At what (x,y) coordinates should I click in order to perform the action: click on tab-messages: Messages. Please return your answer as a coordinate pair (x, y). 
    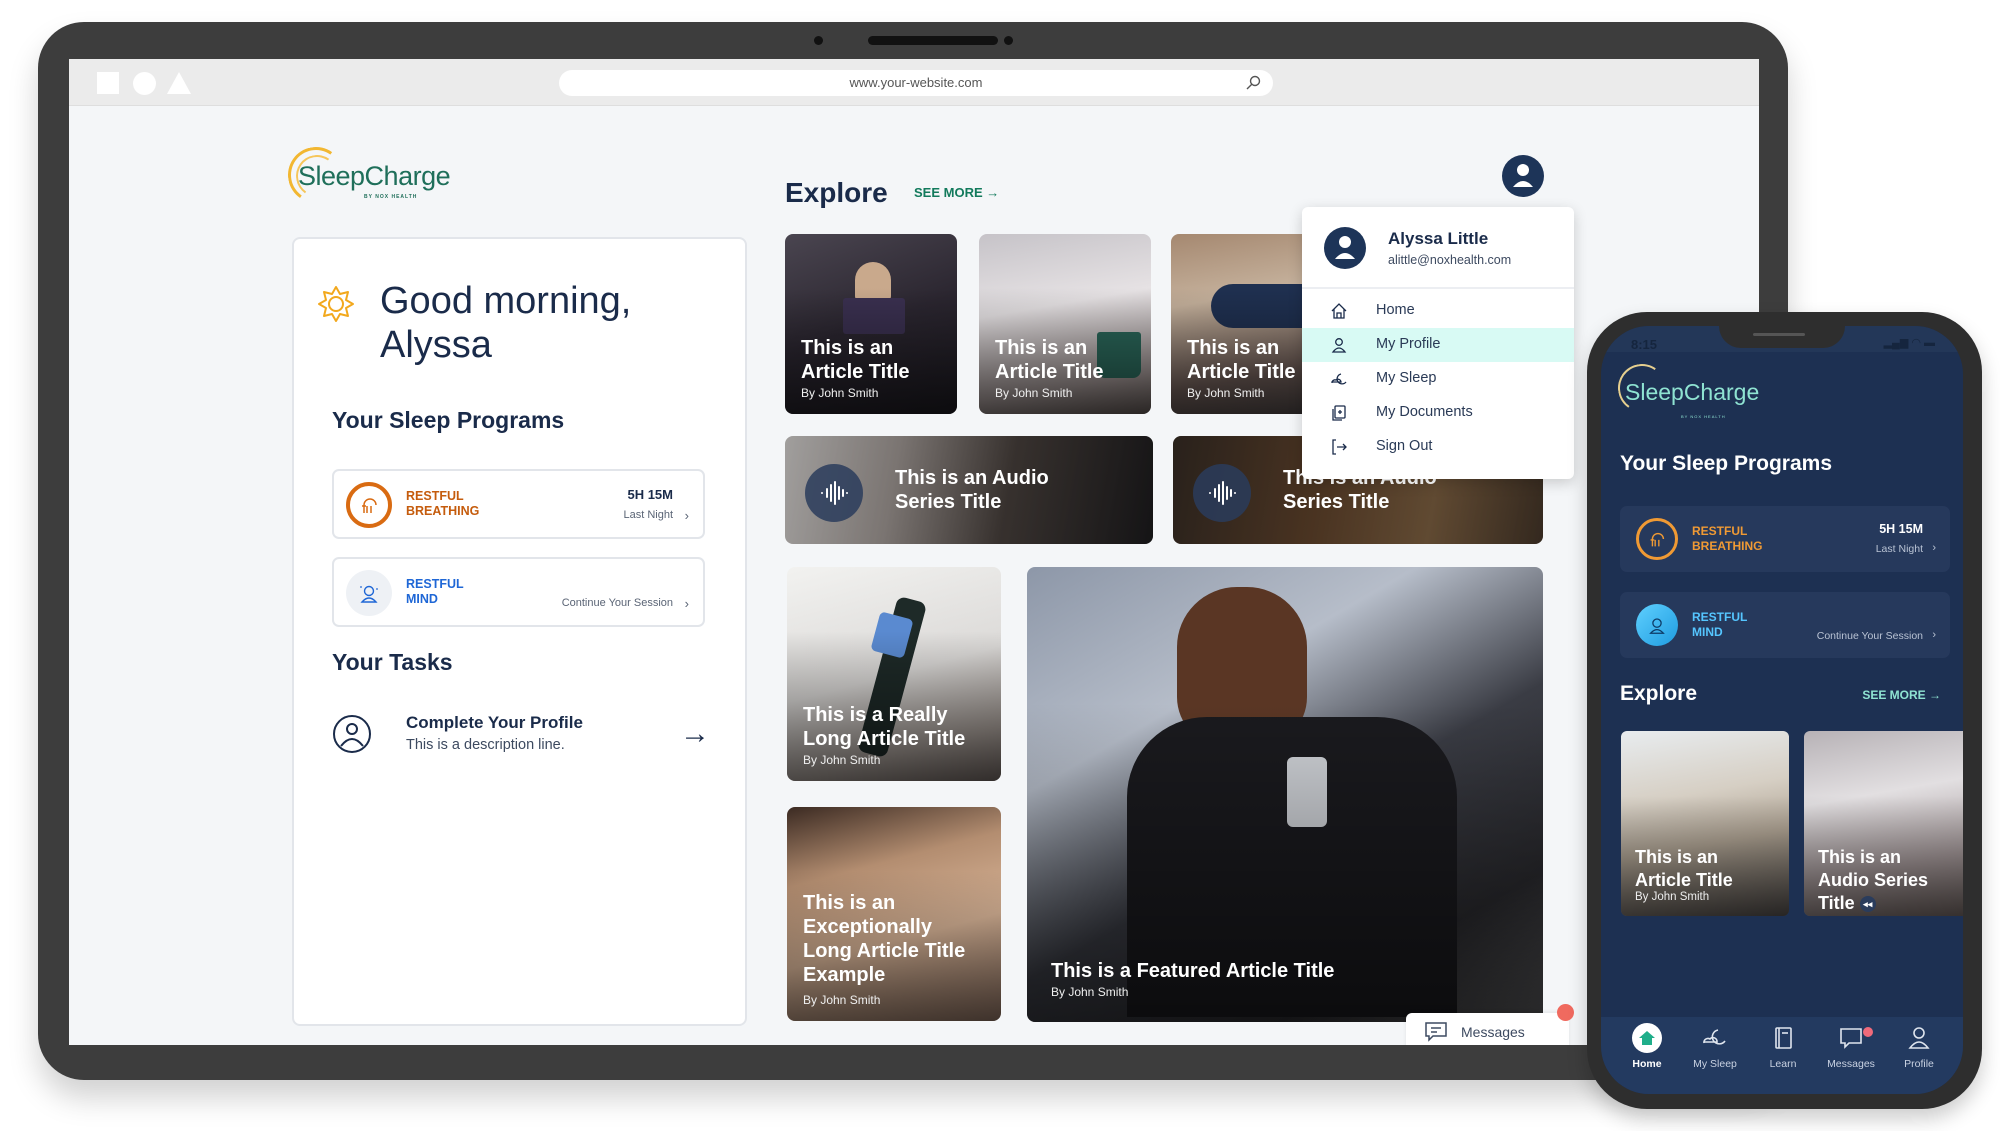
    Looking at the image, I should click on (1851, 1053).